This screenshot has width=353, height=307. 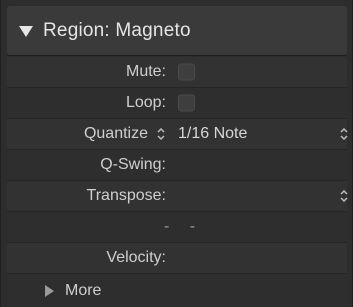 What do you see at coordinates (178, 196) in the screenshot?
I see `transpose-row: Transpose:` at bounding box center [178, 196].